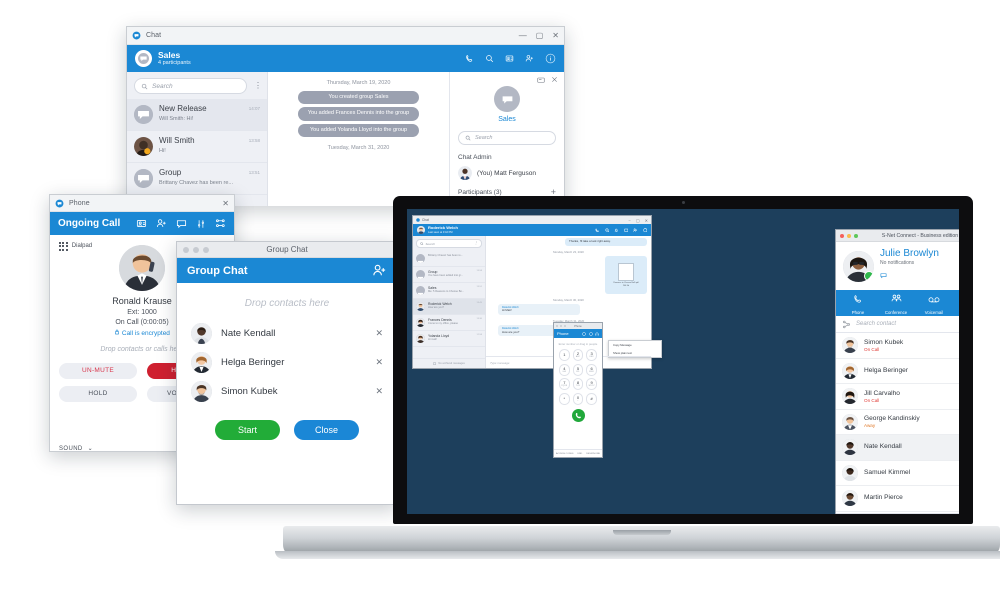 This screenshot has width=1000, height=600. I want to click on window-controls: − ▢ ✕, so click(638, 220).